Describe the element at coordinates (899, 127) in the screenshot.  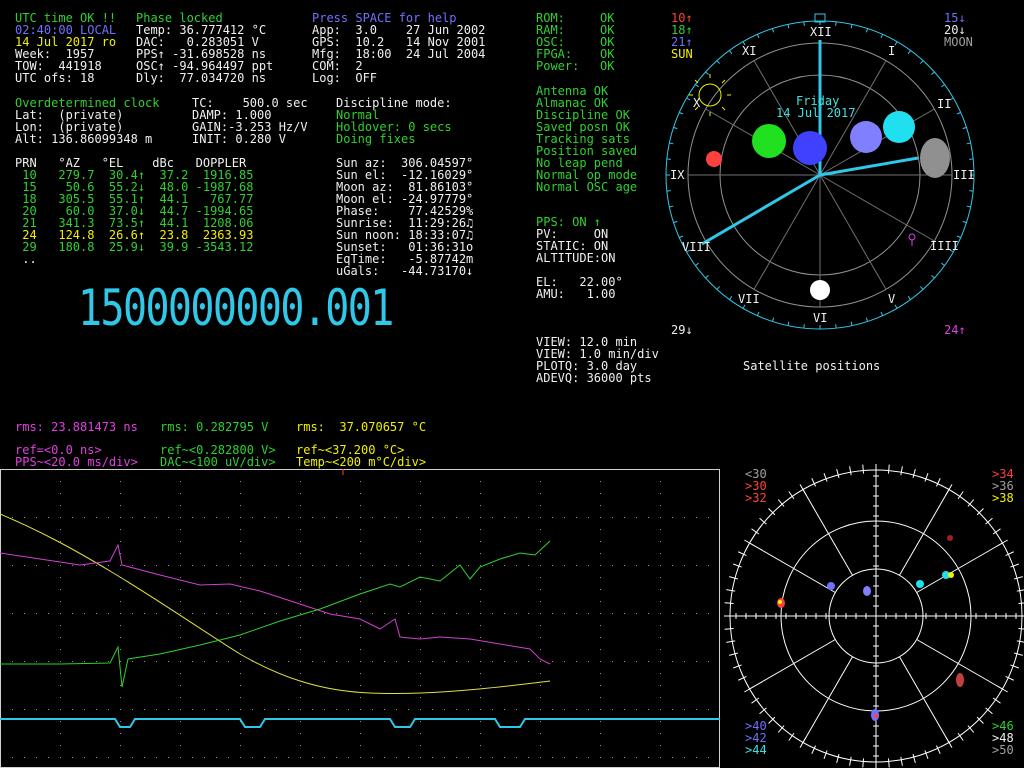
I see `sat-20-marker` at that location.